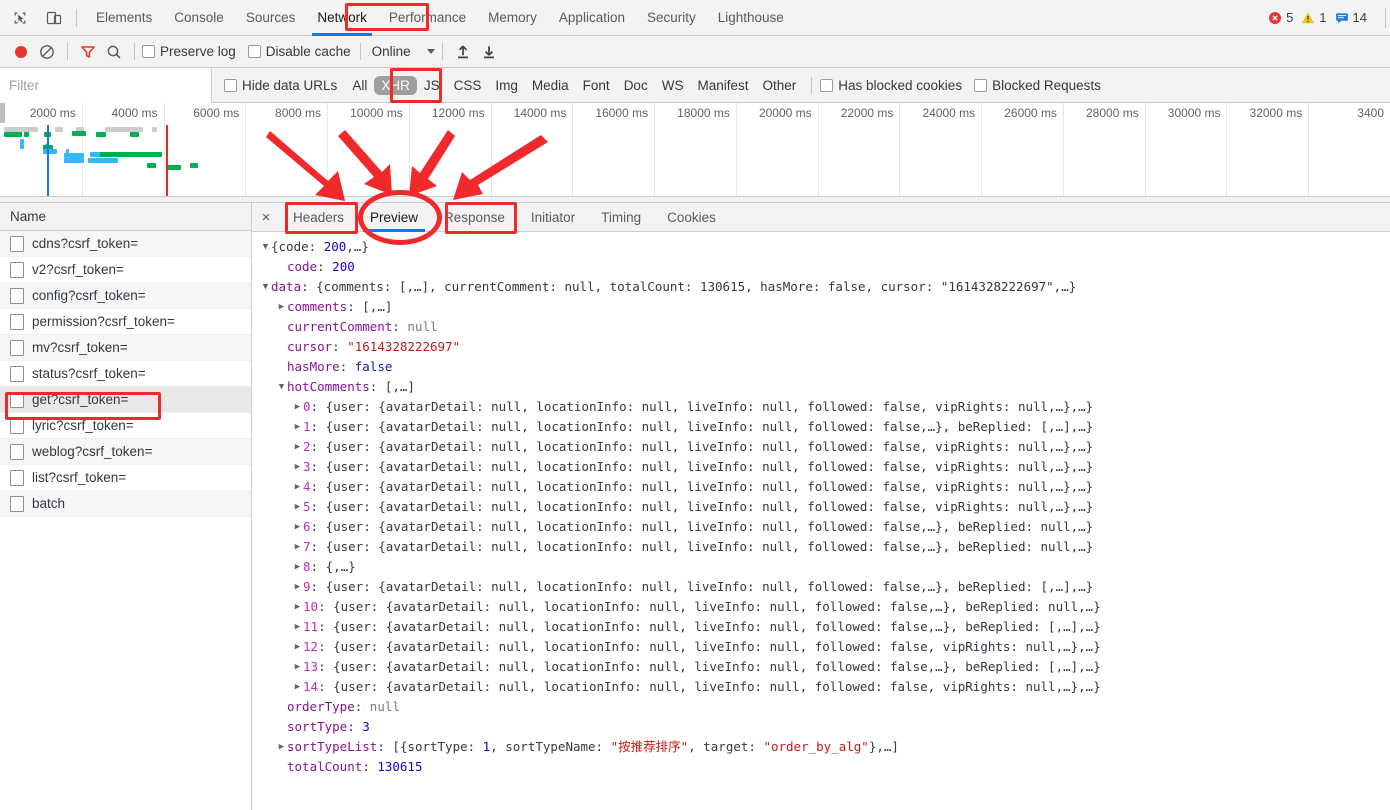 This screenshot has width=1390, height=810. What do you see at coordinates (468, 85) in the screenshot?
I see `type-filter-css: CSS` at bounding box center [468, 85].